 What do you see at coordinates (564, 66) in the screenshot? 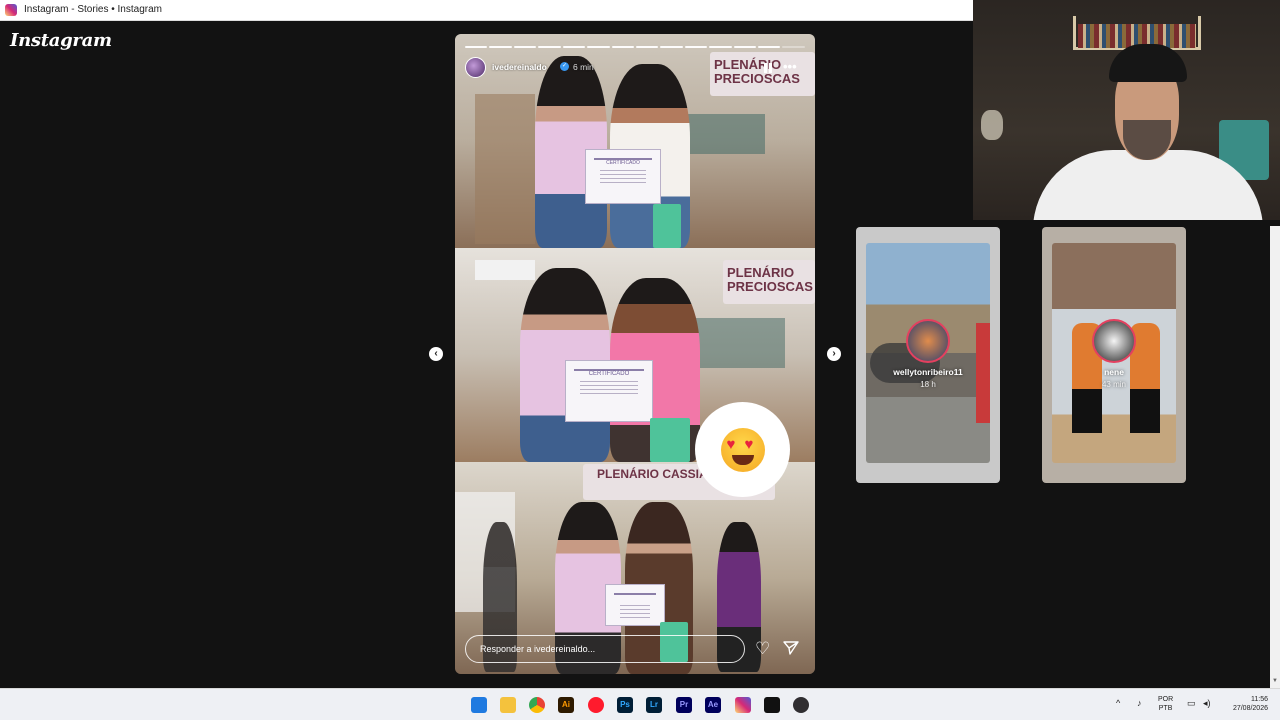
I see `verified-badge-icon: ✓` at bounding box center [564, 66].